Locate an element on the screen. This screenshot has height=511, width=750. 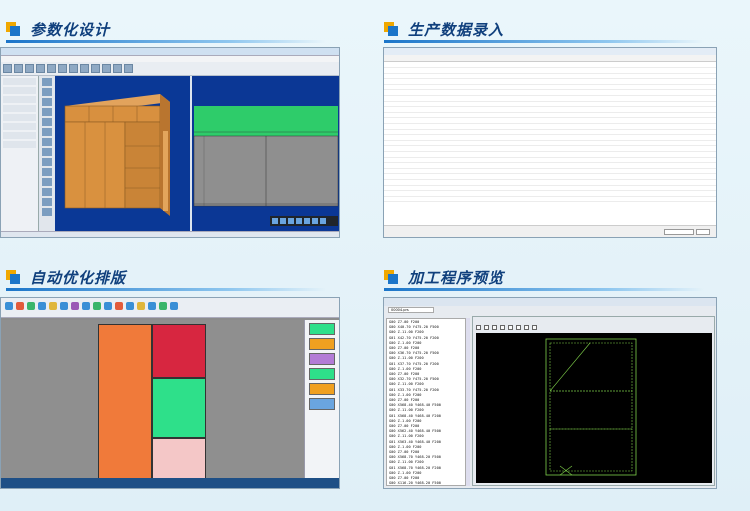
cabinet-2d-view is located at coordinates (265, 155).